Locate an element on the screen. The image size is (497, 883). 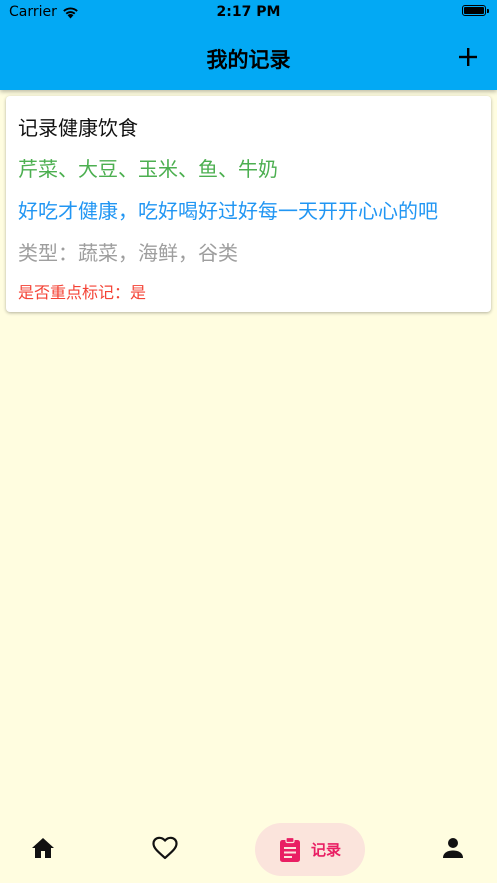
record-type: 类型：蔬菜，海鲜，谷类 is located at coordinates (128, 253).